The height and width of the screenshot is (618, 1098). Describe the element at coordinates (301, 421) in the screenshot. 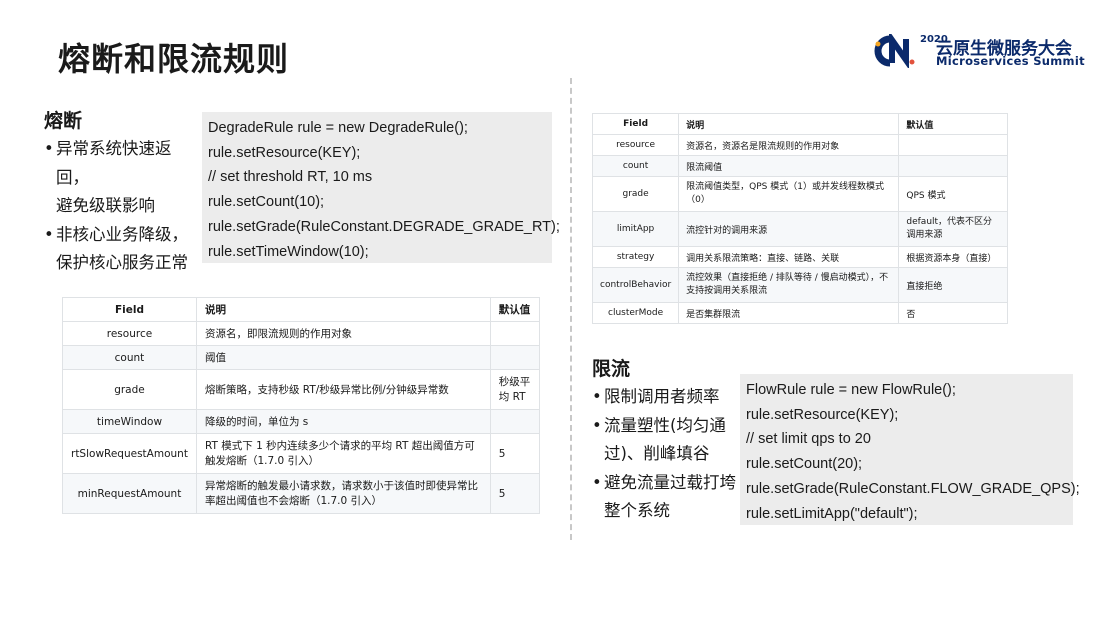

I see `table-row: timeWindow 降级的时间，单位为 s` at that location.